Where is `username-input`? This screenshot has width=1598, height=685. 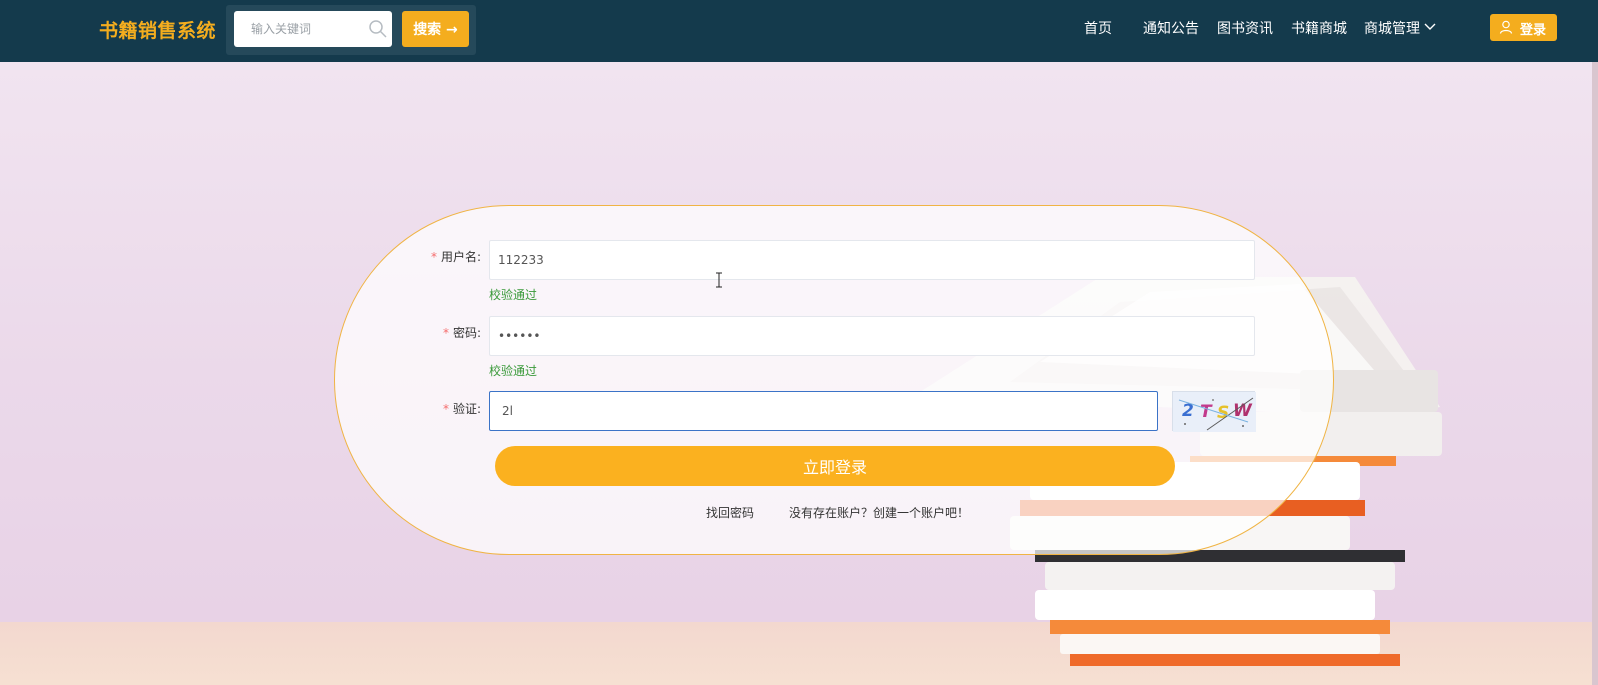
username-input is located at coordinates (872, 260).